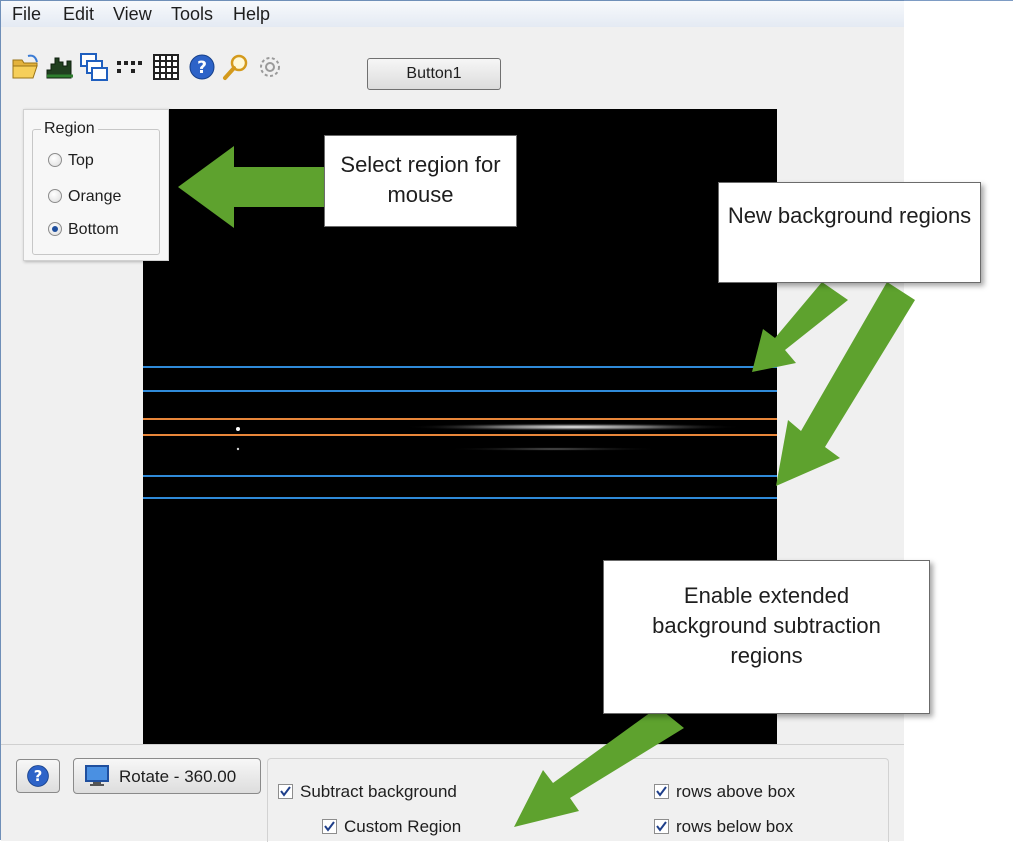 This screenshot has width=1013, height=842. I want to click on callout-new-background: New background regions, so click(849, 232).